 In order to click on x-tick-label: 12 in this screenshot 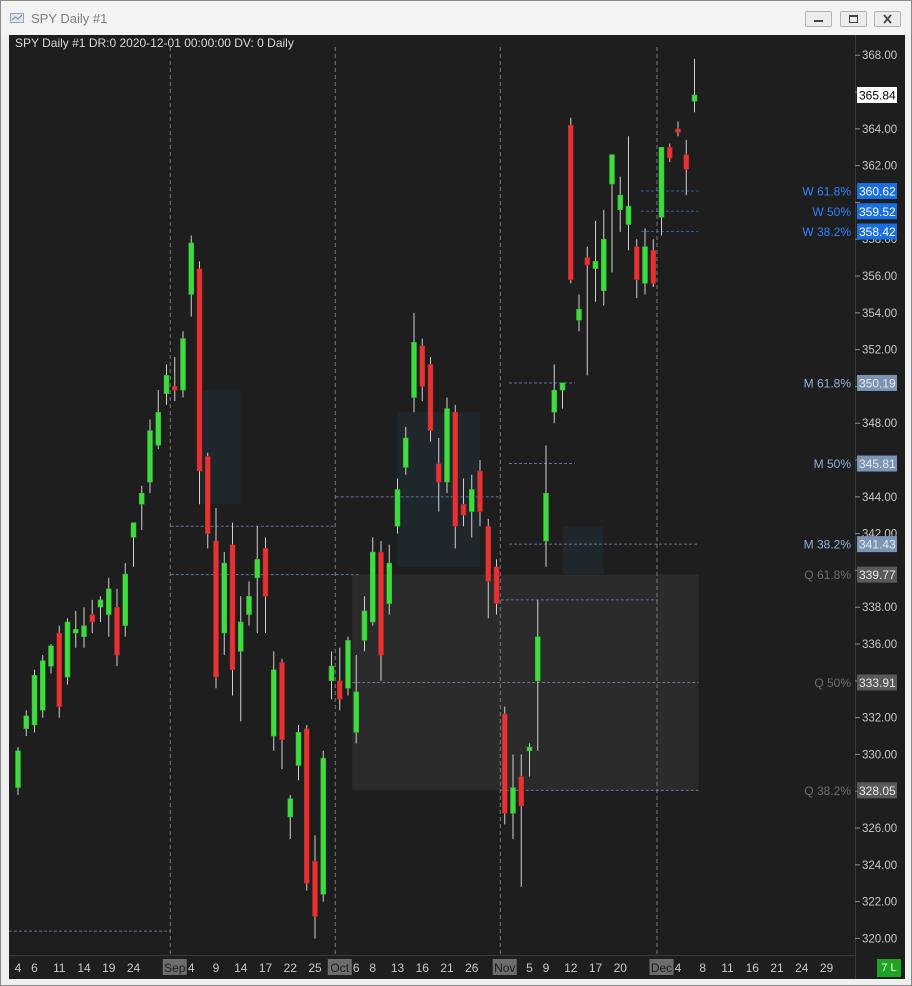, I will do `click(571, 968)`.